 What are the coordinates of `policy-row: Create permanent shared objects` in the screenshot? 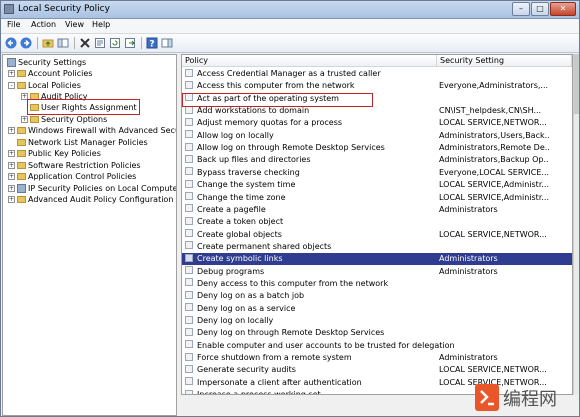 It's located at (377, 247).